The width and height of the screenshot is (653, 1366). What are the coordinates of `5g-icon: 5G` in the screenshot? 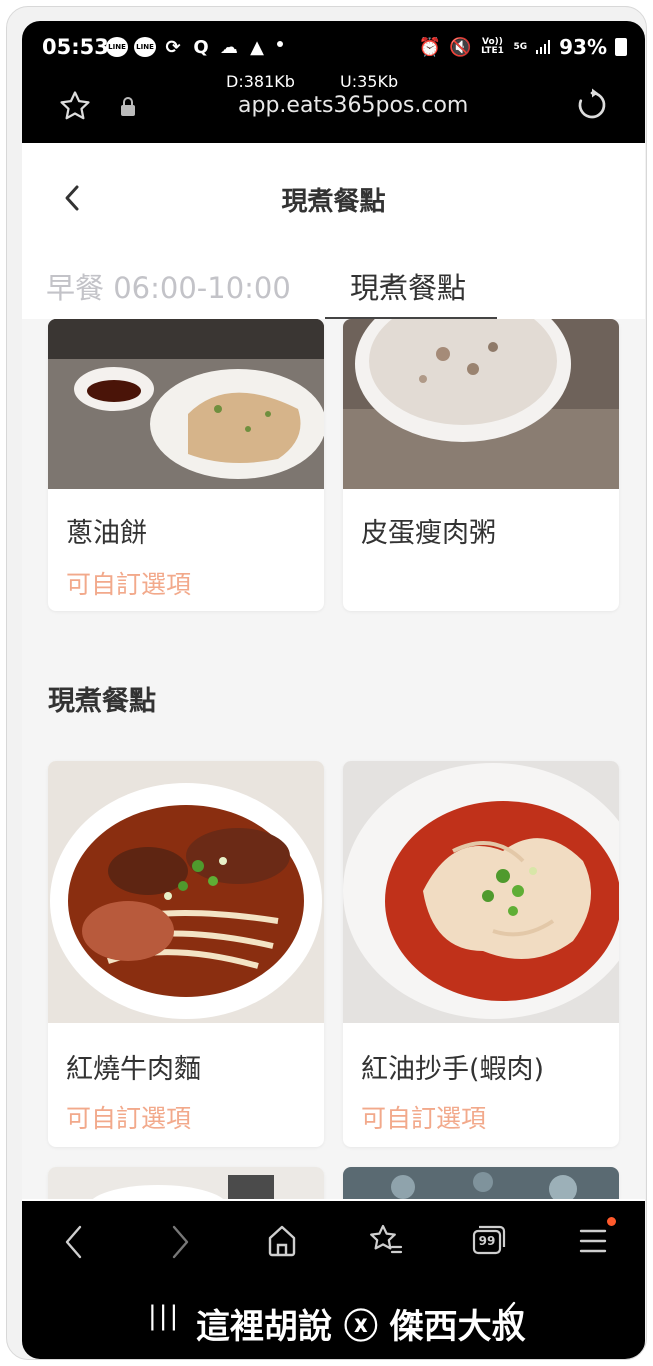 It's located at (520, 46).